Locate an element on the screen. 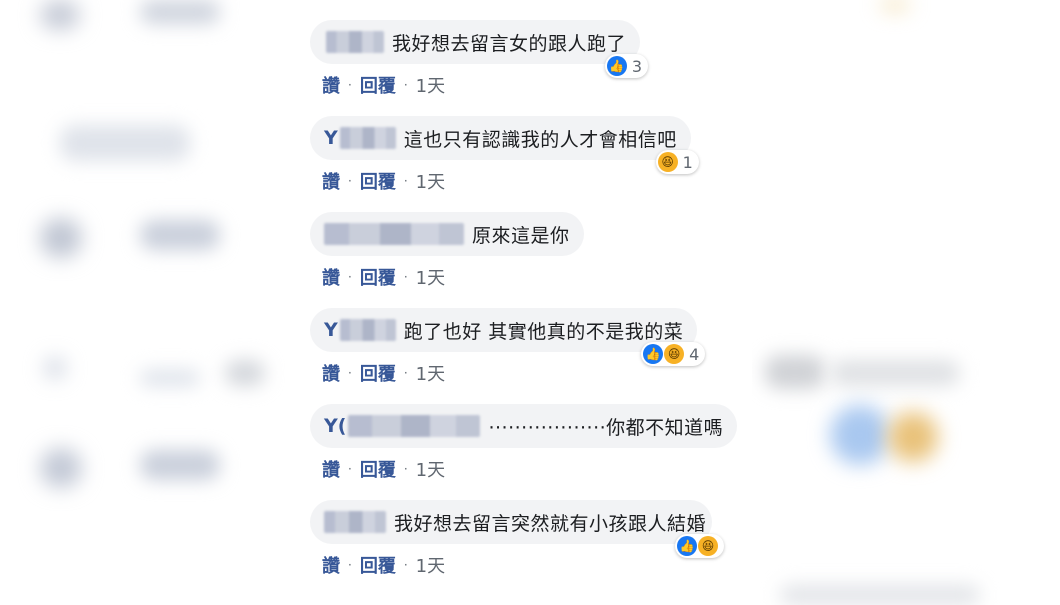 This screenshot has width=1060, height=605. comment: 我好想去留言女的跟人跑了 👍 3 讚 · 回覆 · 1天 is located at coordinates (479, 58).